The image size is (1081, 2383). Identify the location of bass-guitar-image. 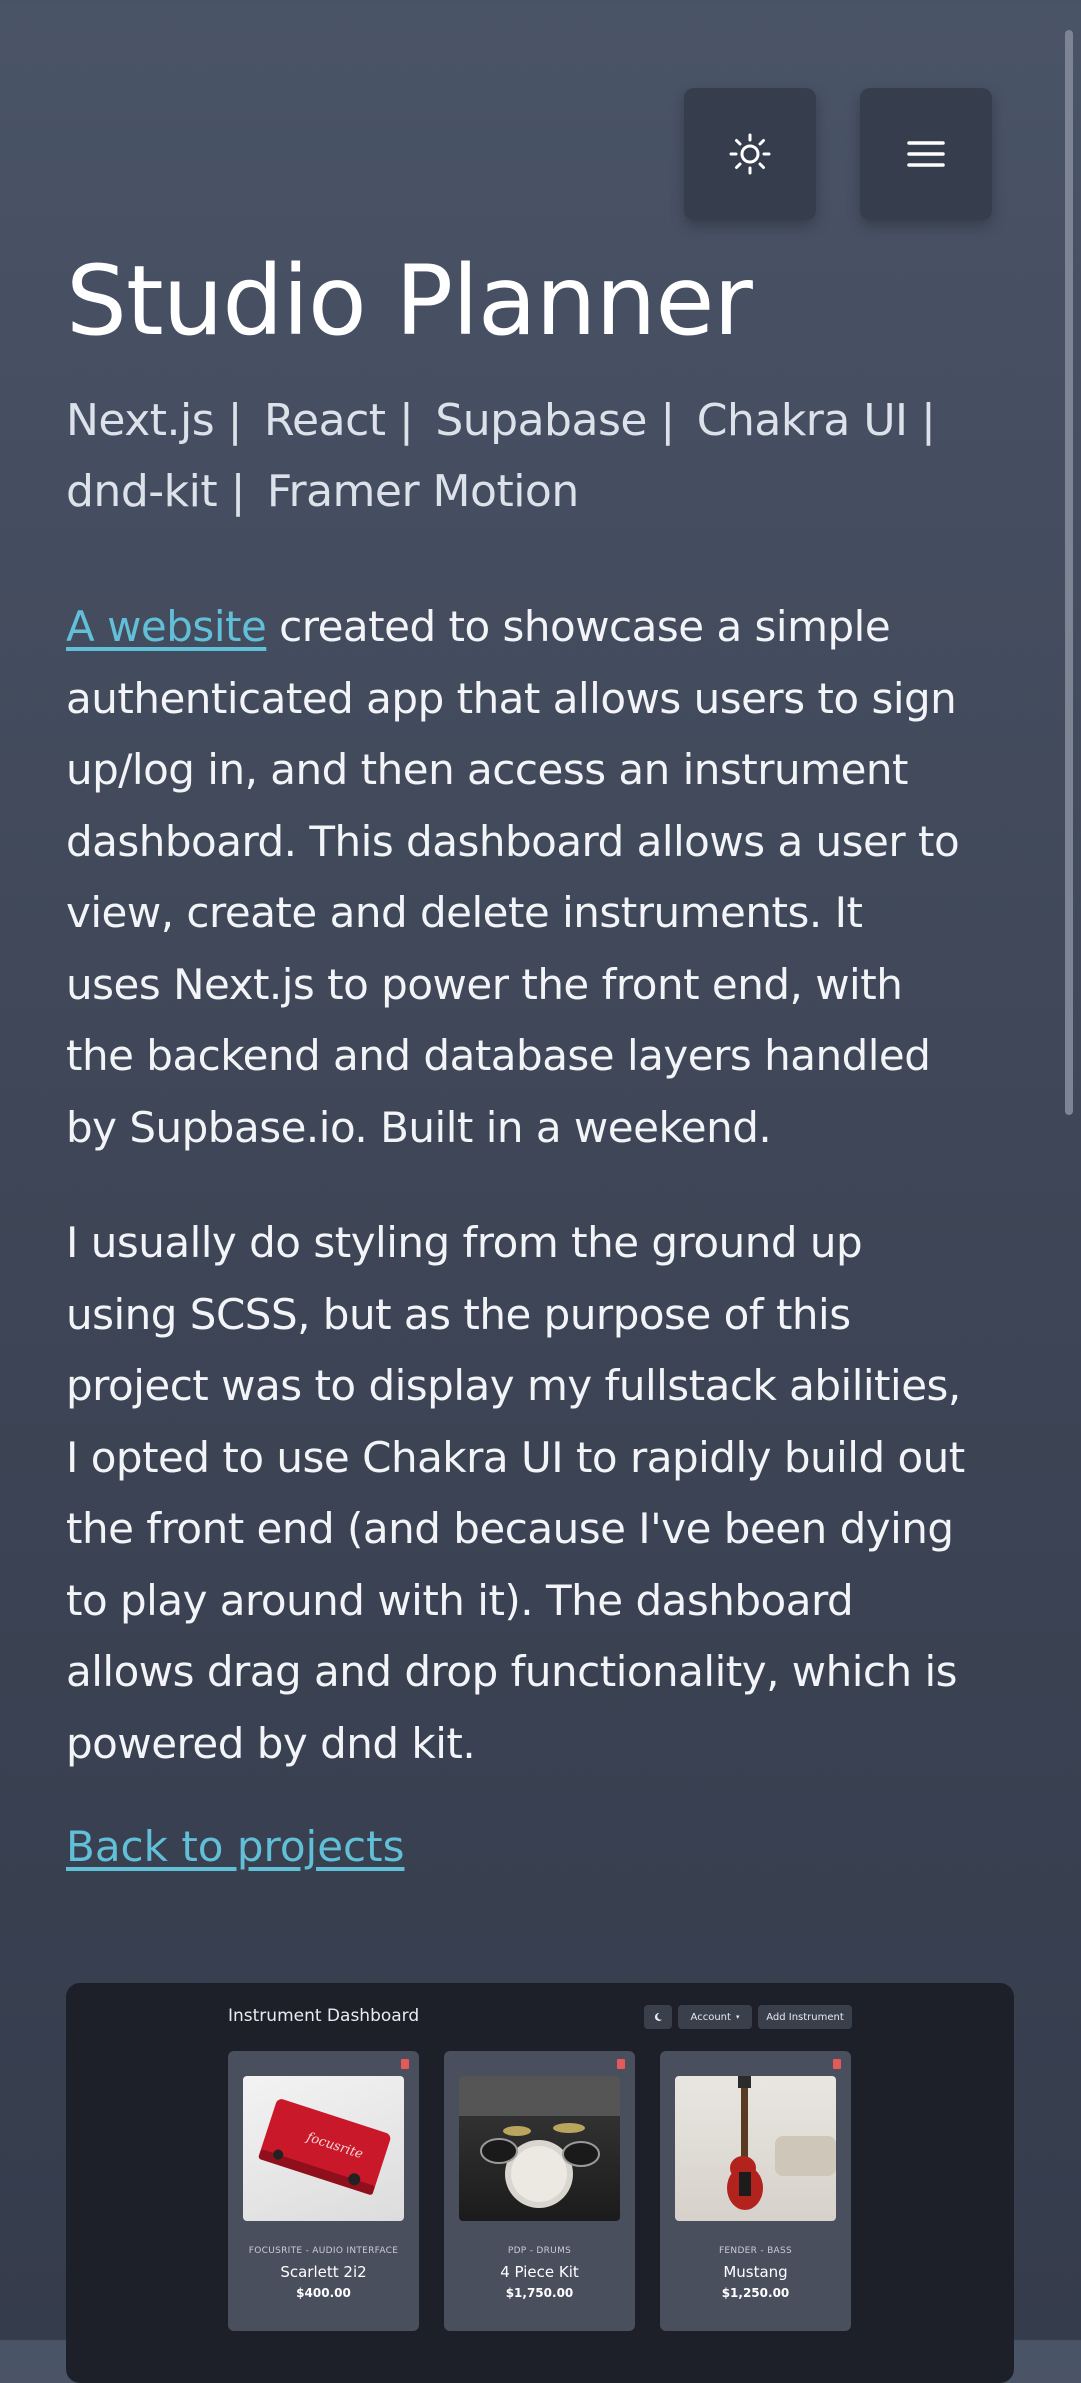
(755, 2148).